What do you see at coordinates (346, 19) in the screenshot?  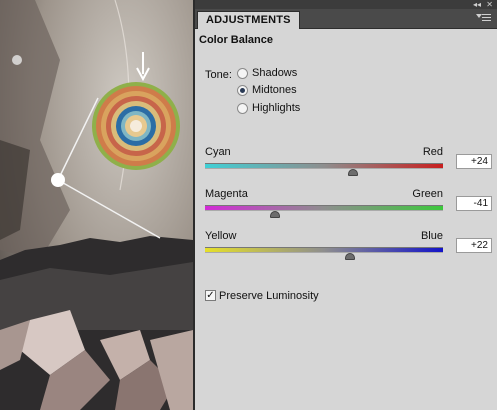 I see `panel-tab-bar: ADJUSTMENTS` at bounding box center [346, 19].